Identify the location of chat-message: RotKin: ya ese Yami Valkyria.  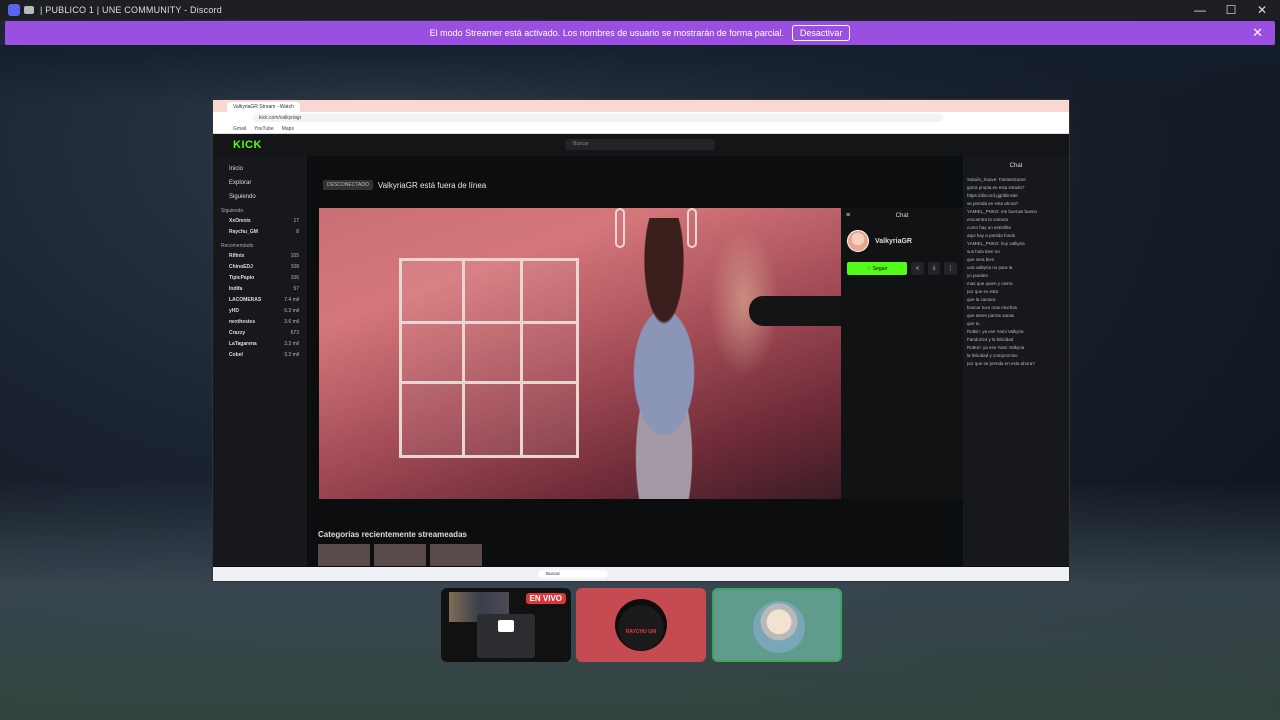
(996, 347).